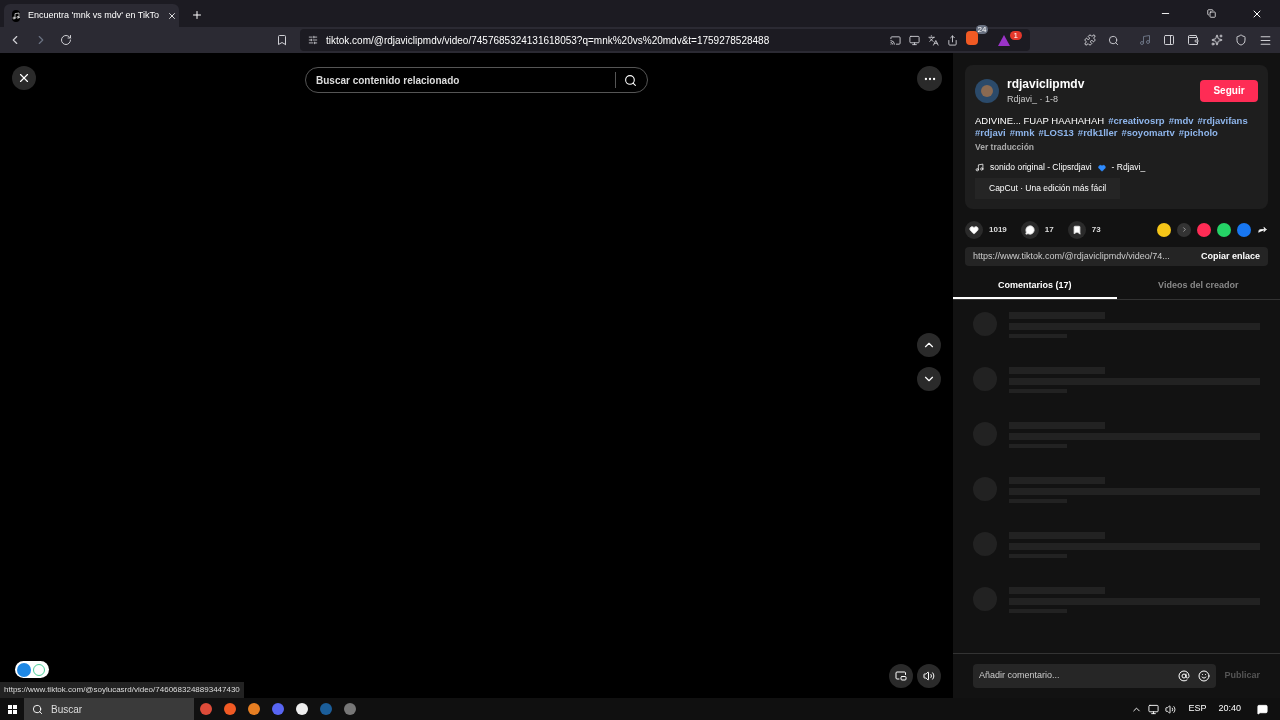  I want to click on username: rdjaviclipmdv, so click(1099, 84).